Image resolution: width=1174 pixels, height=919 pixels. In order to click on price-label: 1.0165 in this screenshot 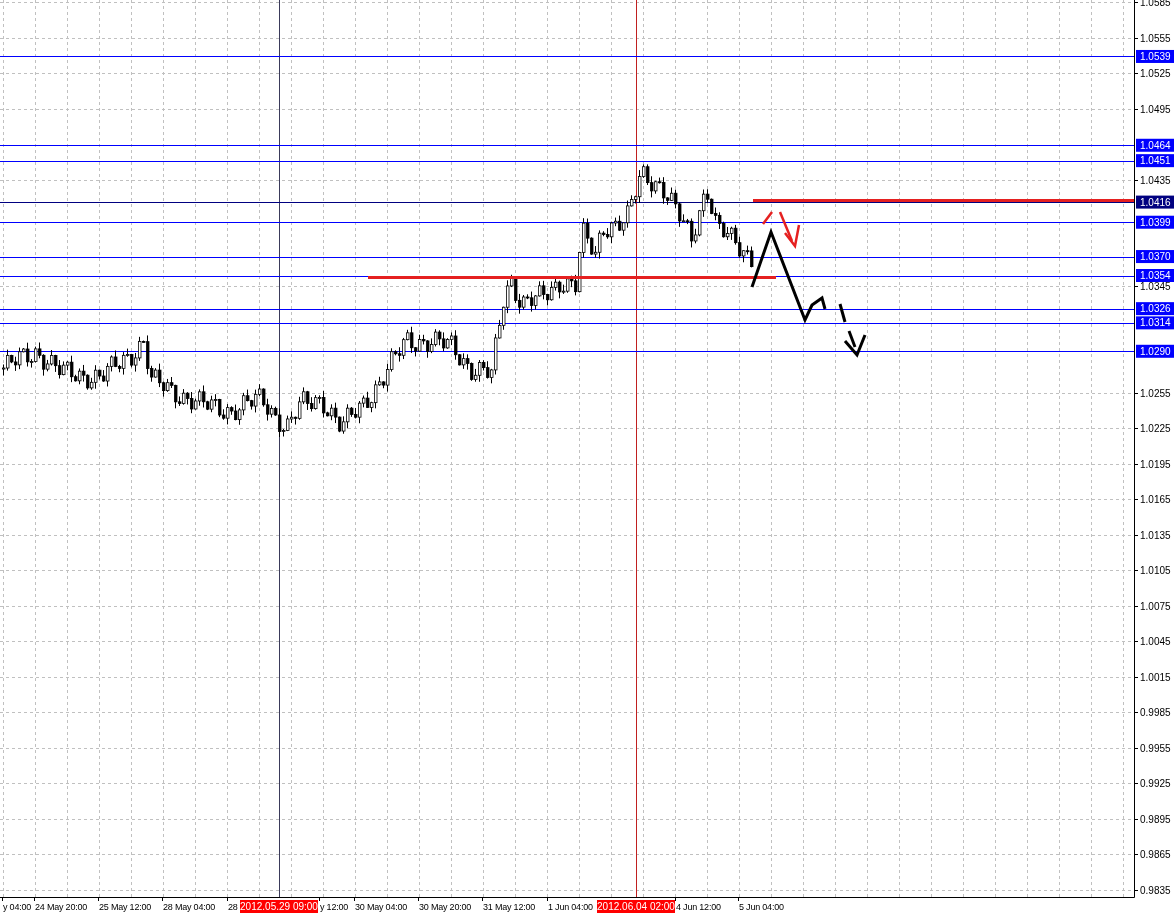, I will do `click(1155, 500)`.